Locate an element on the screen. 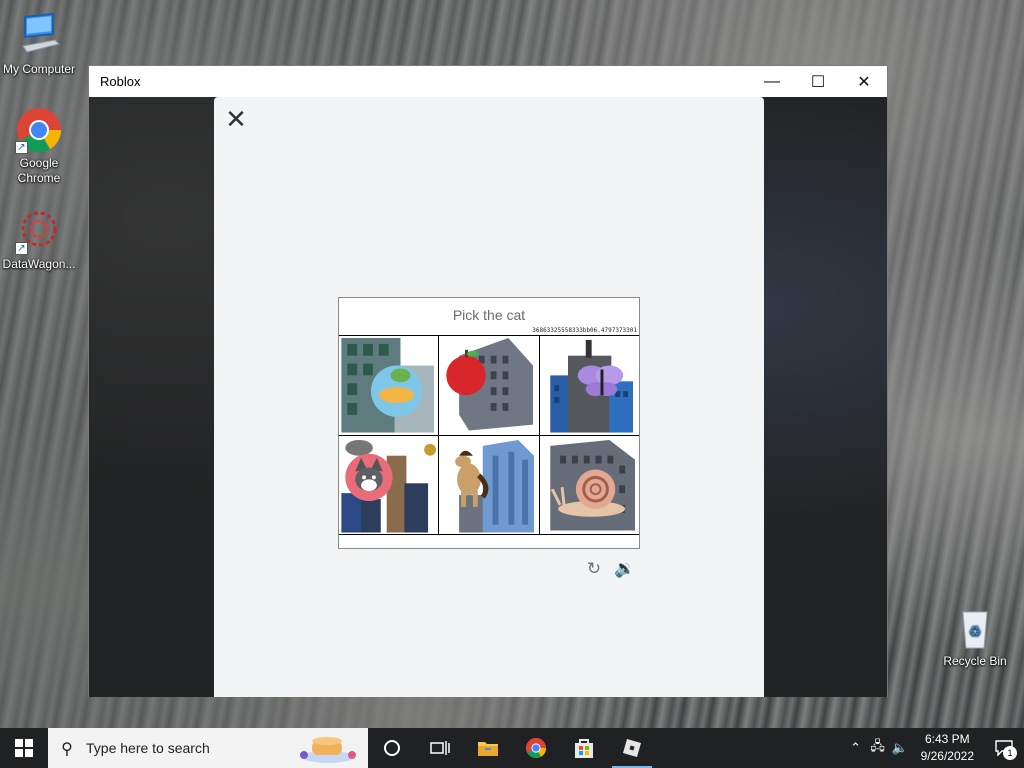 This screenshot has height=768, width=1024. taskbar-search-box: ⚲ Type here to search is located at coordinates (208, 748).